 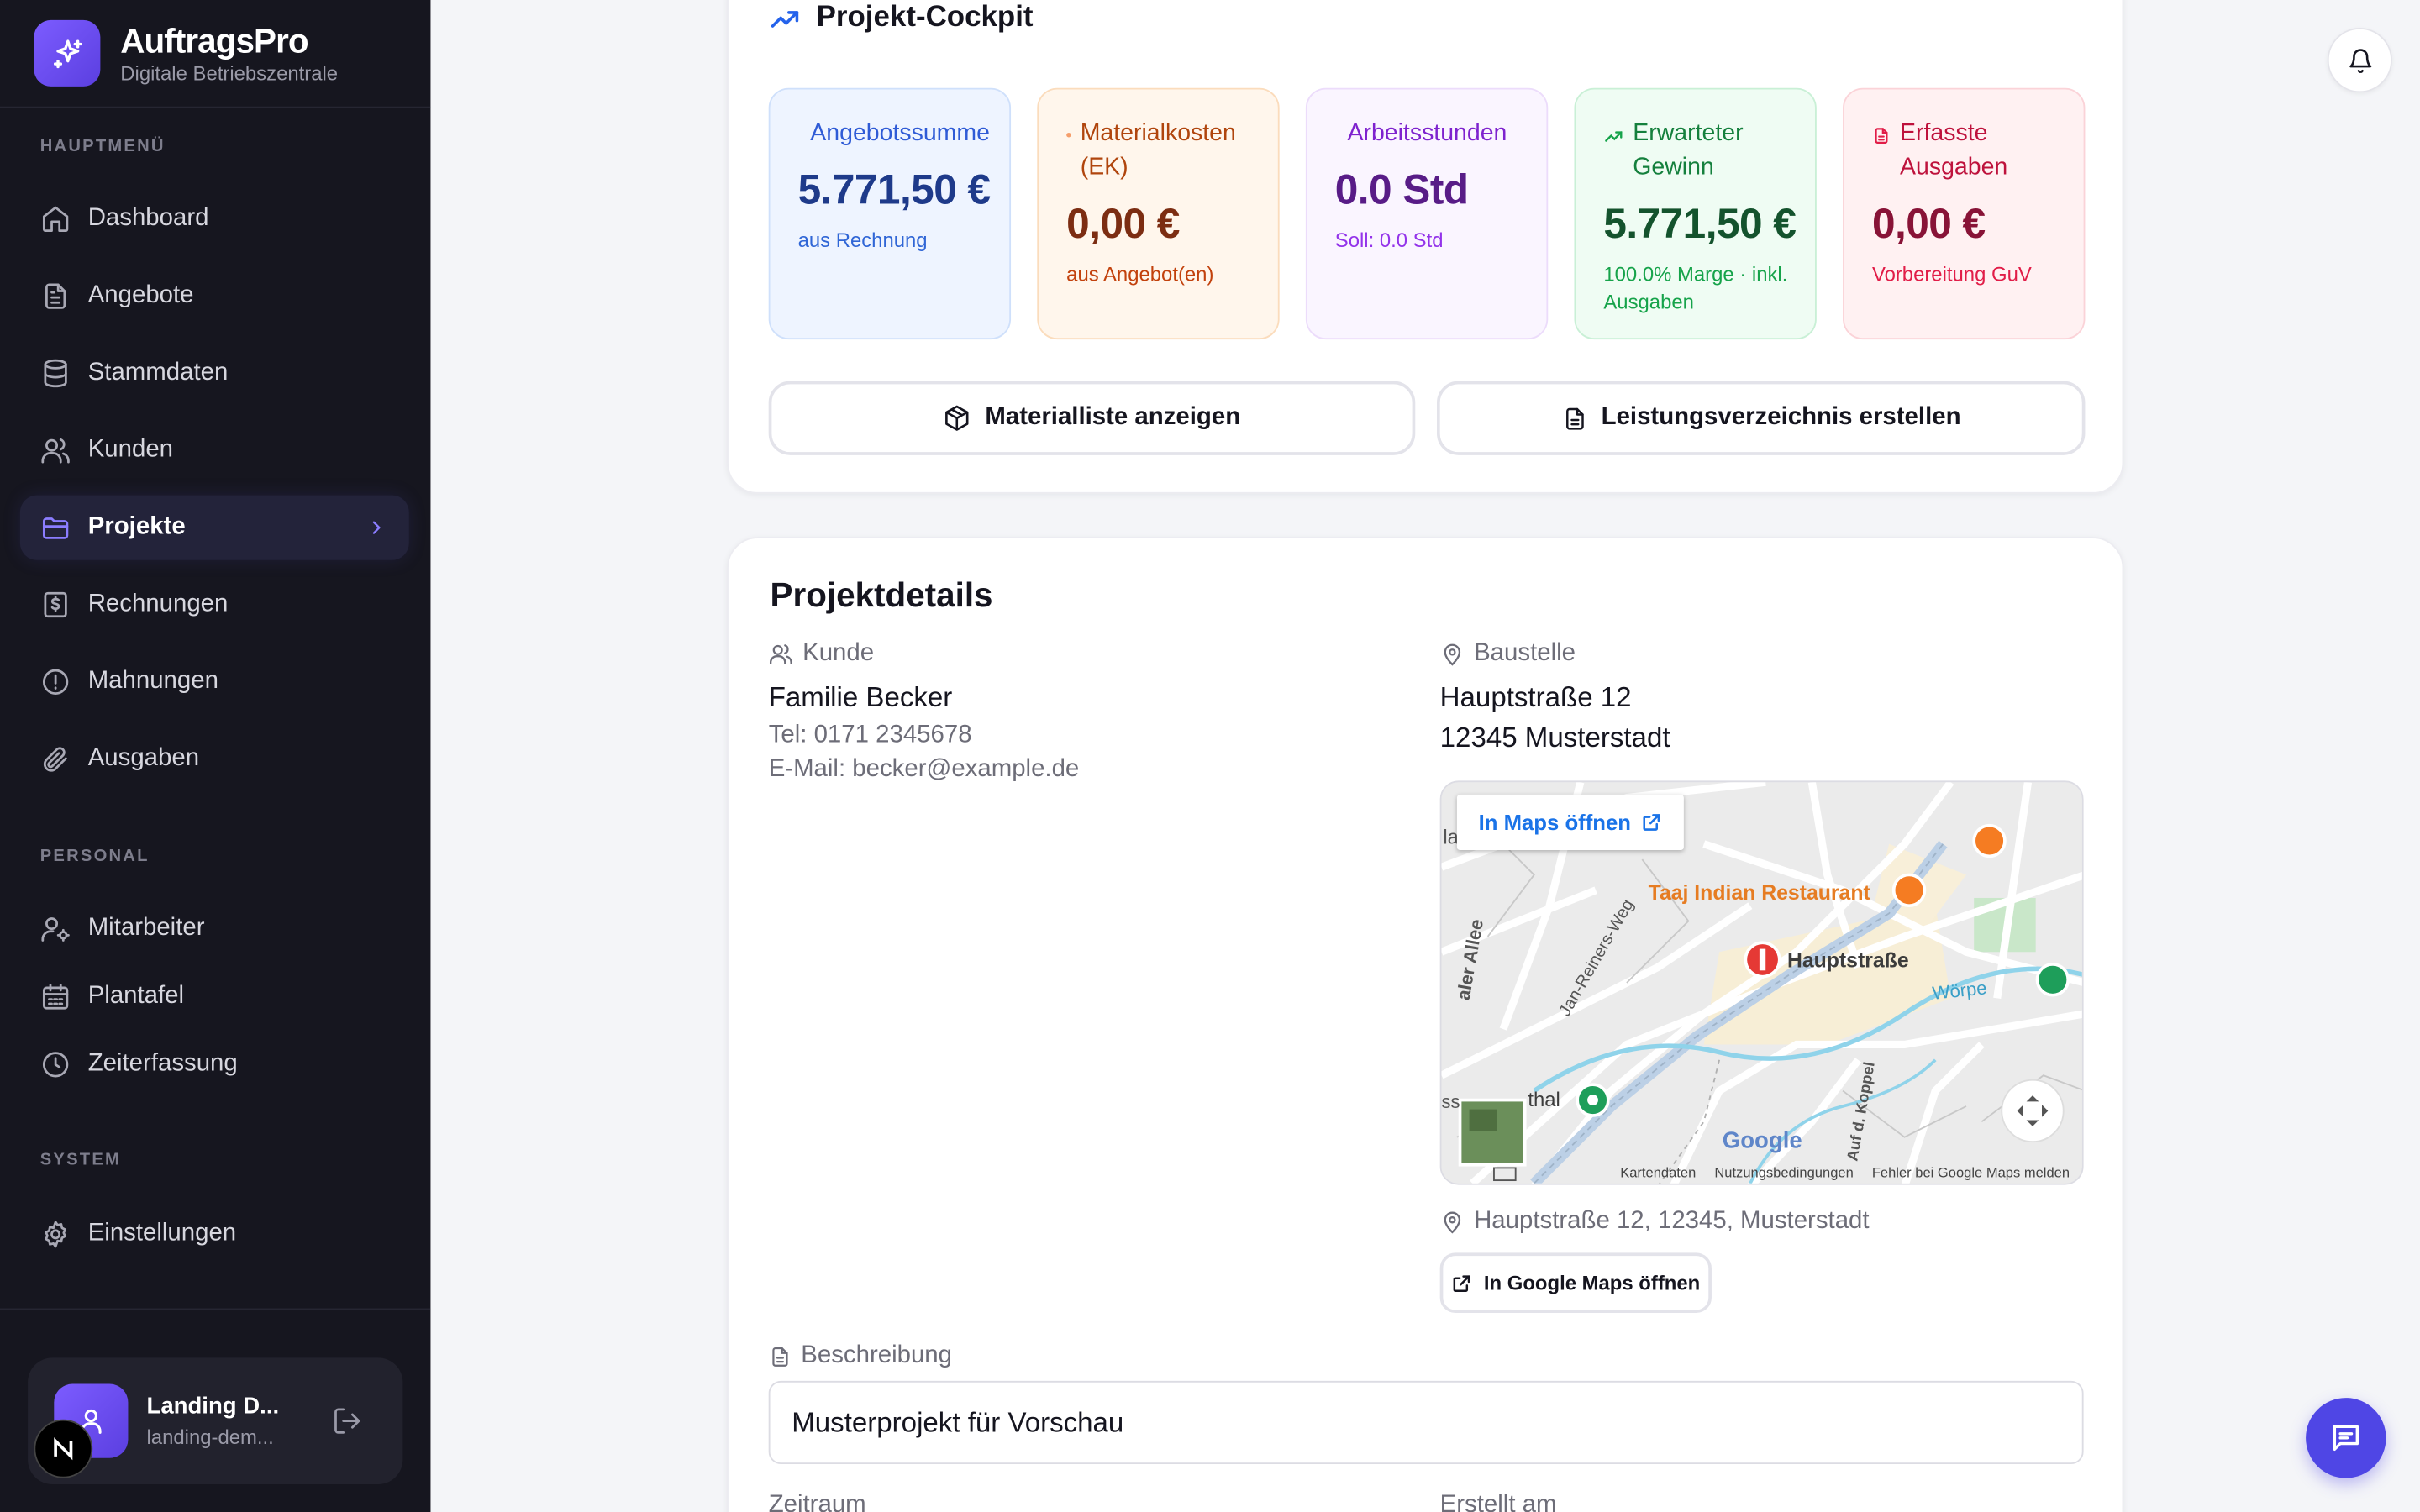 What do you see at coordinates (214, 296) in the screenshot?
I see `sidebar-item-angebote: Angebote` at bounding box center [214, 296].